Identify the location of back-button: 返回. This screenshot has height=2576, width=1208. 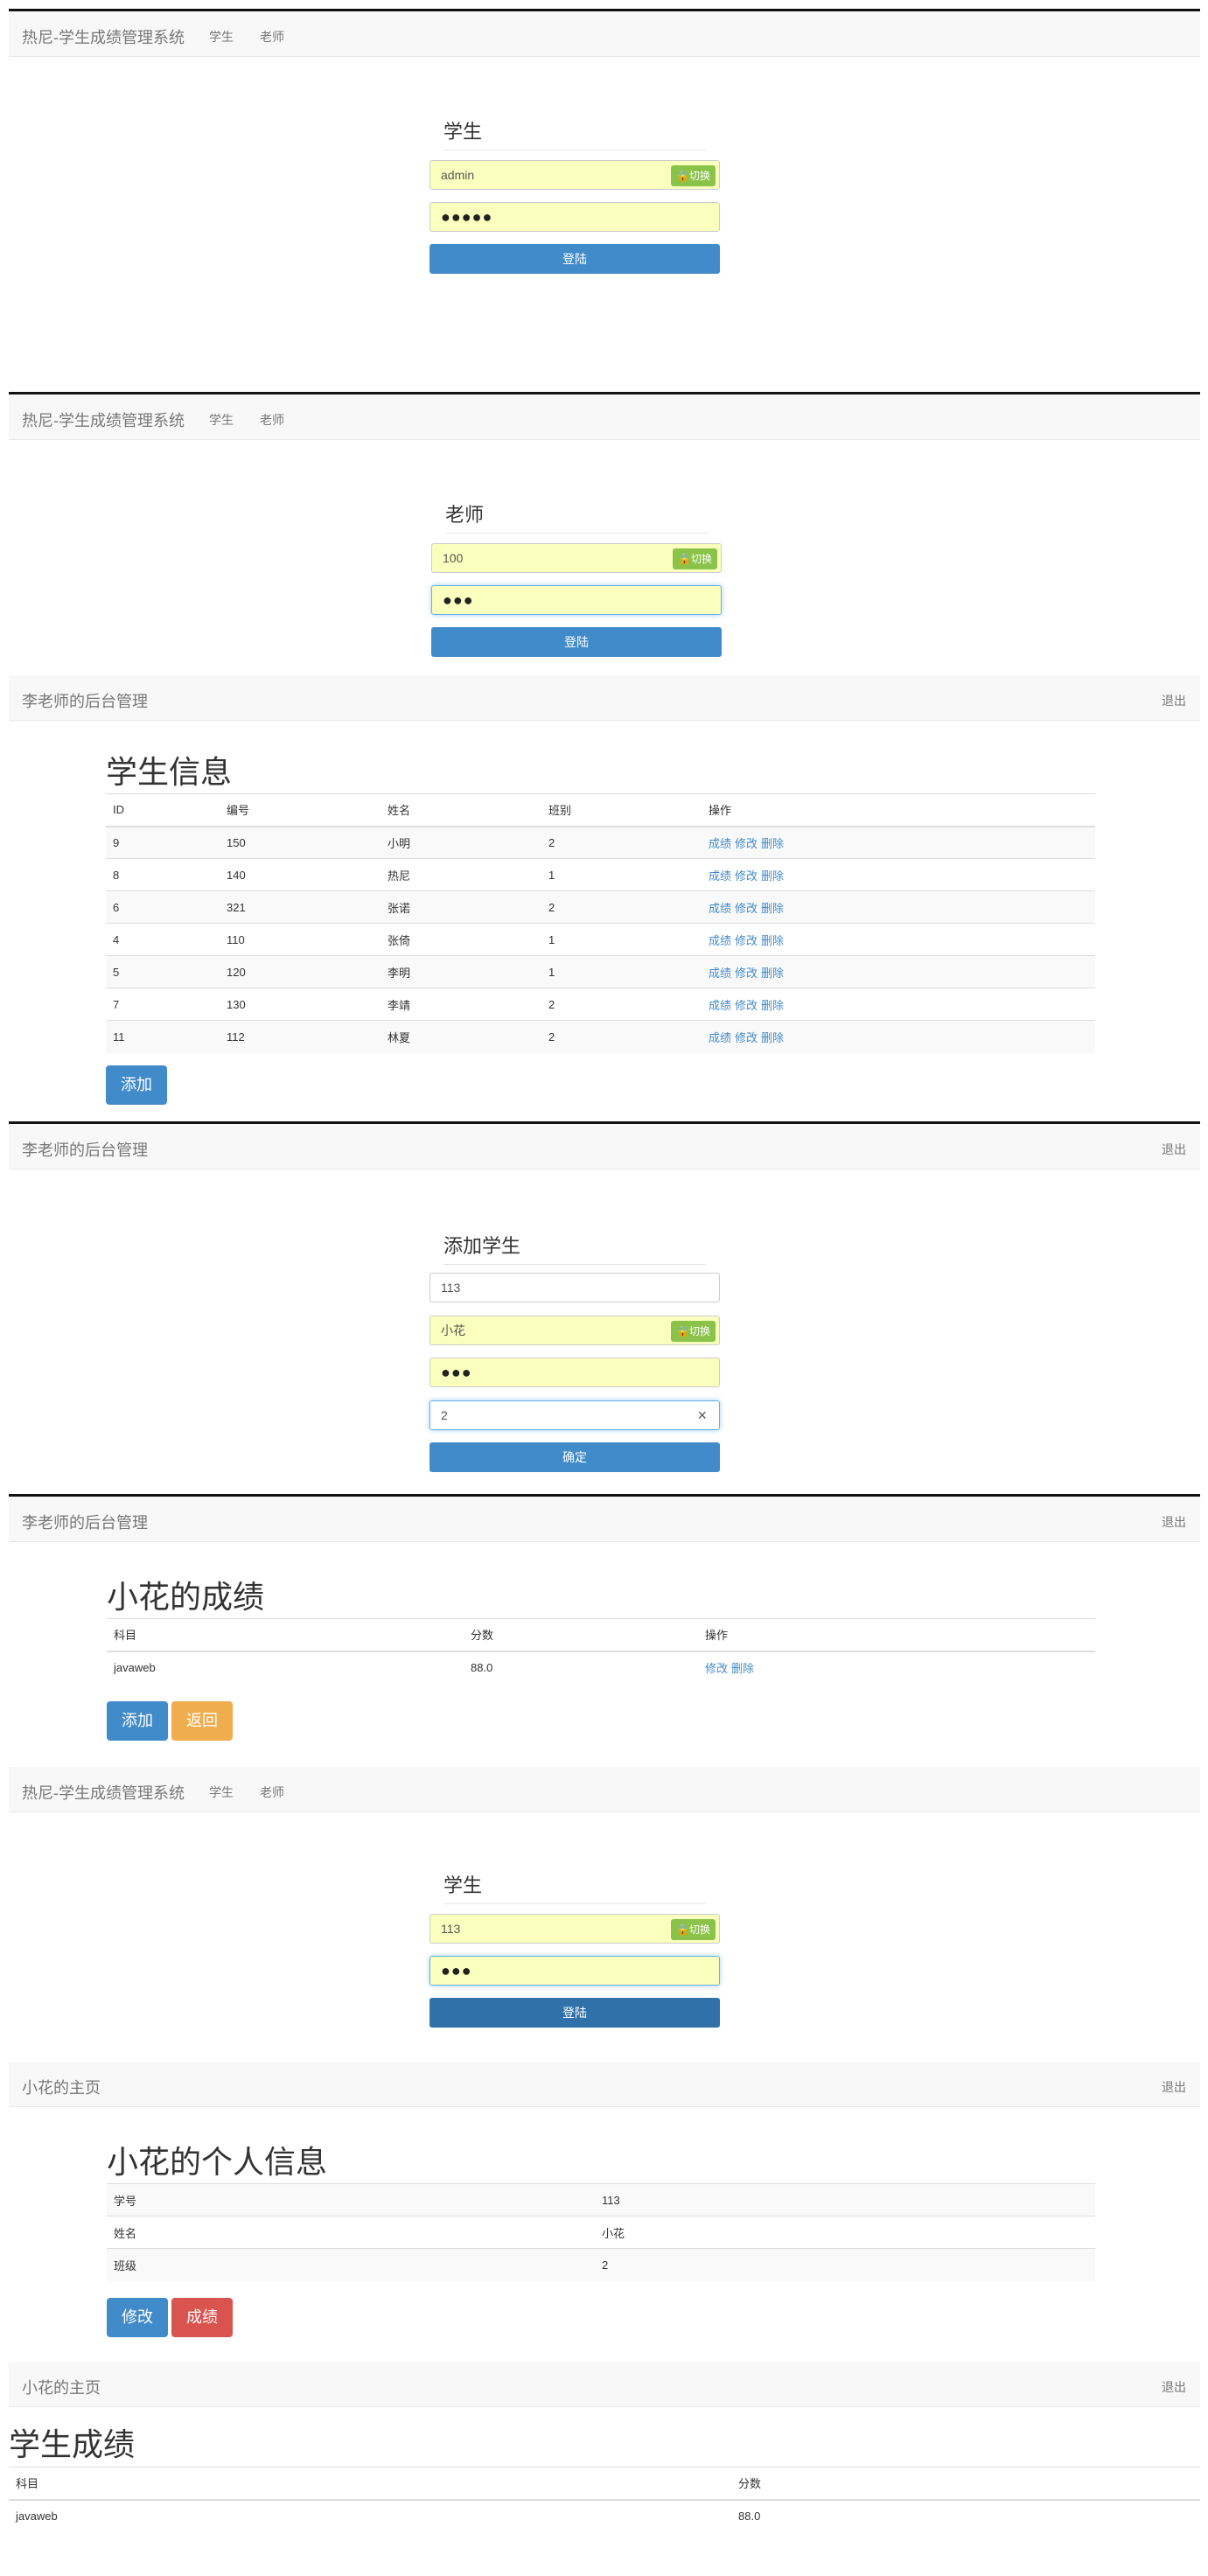
(202, 1721).